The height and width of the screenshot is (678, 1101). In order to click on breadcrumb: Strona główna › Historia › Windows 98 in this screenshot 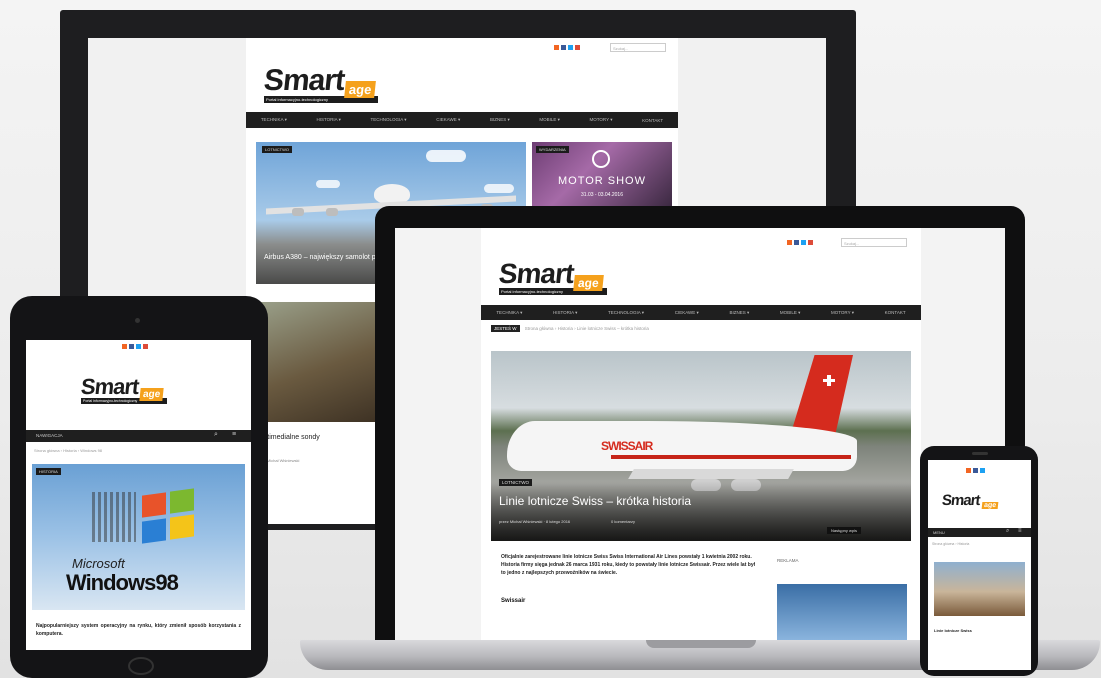, I will do `click(68, 450)`.